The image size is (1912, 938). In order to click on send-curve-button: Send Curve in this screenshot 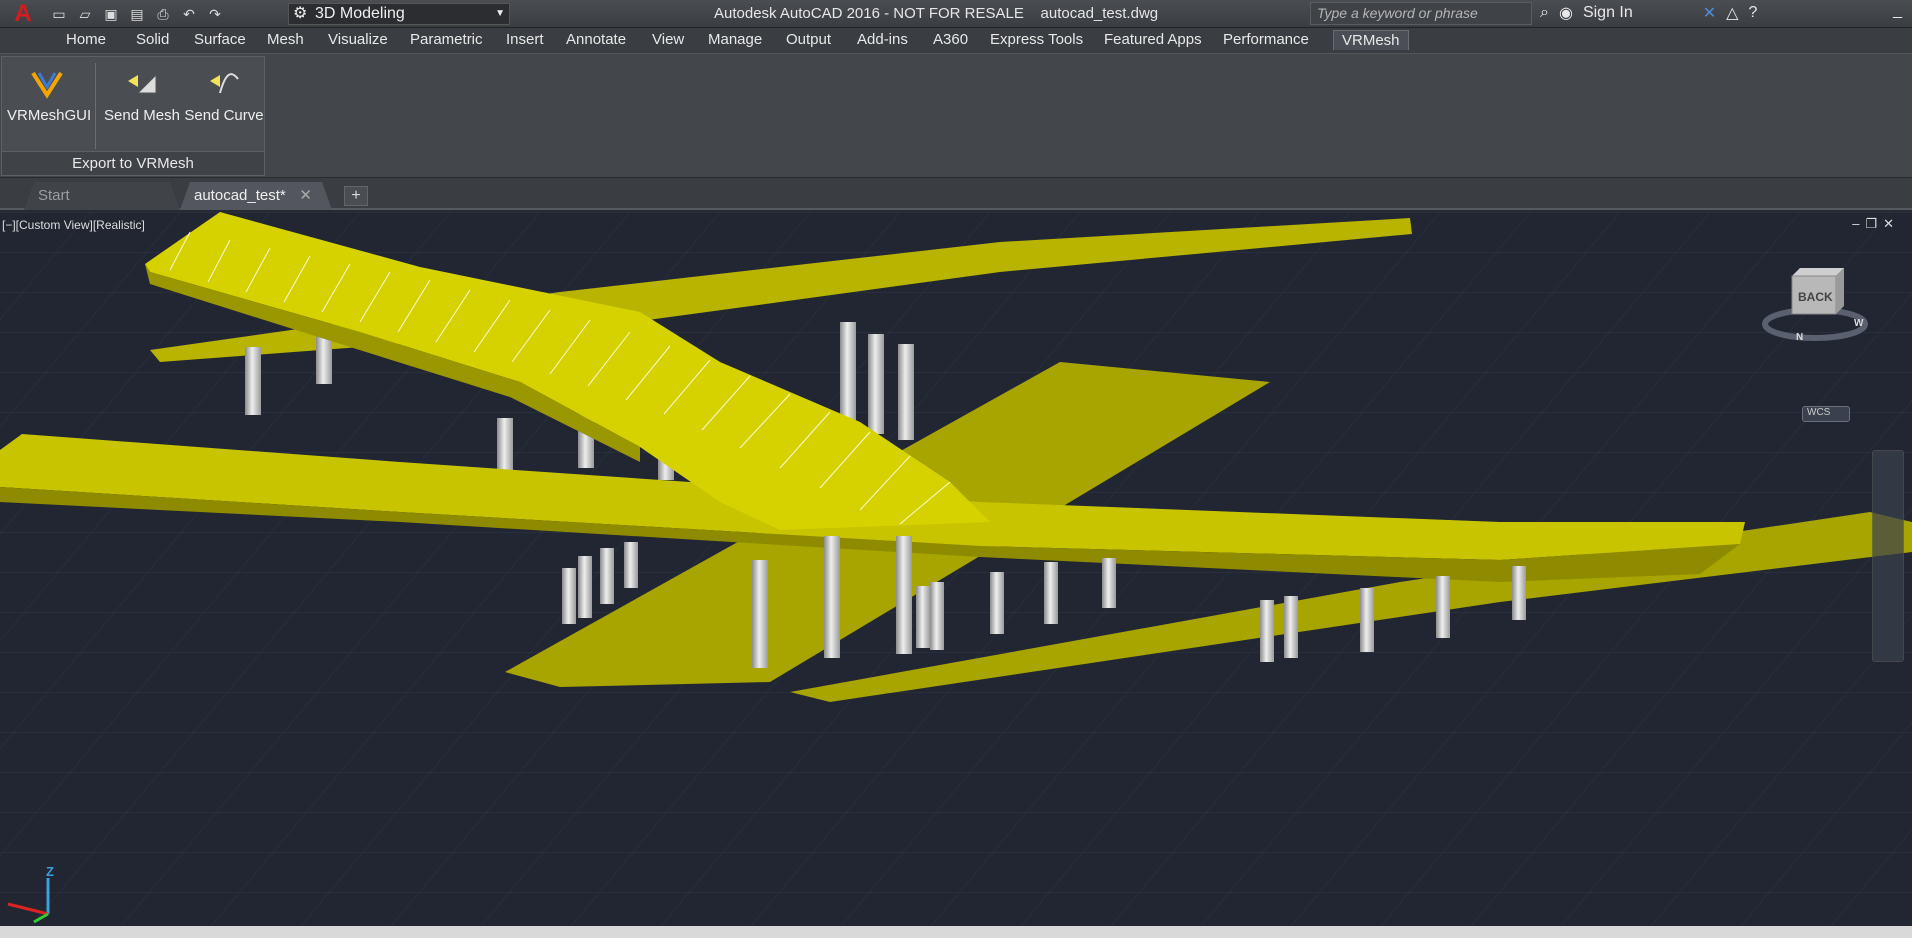, I will do `click(224, 94)`.